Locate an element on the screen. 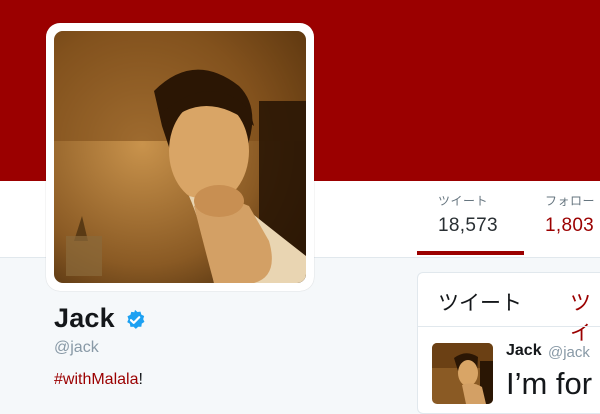 The width and height of the screenshot is (600, 414). profile-name: Jack is located at coordinates (84, 318).